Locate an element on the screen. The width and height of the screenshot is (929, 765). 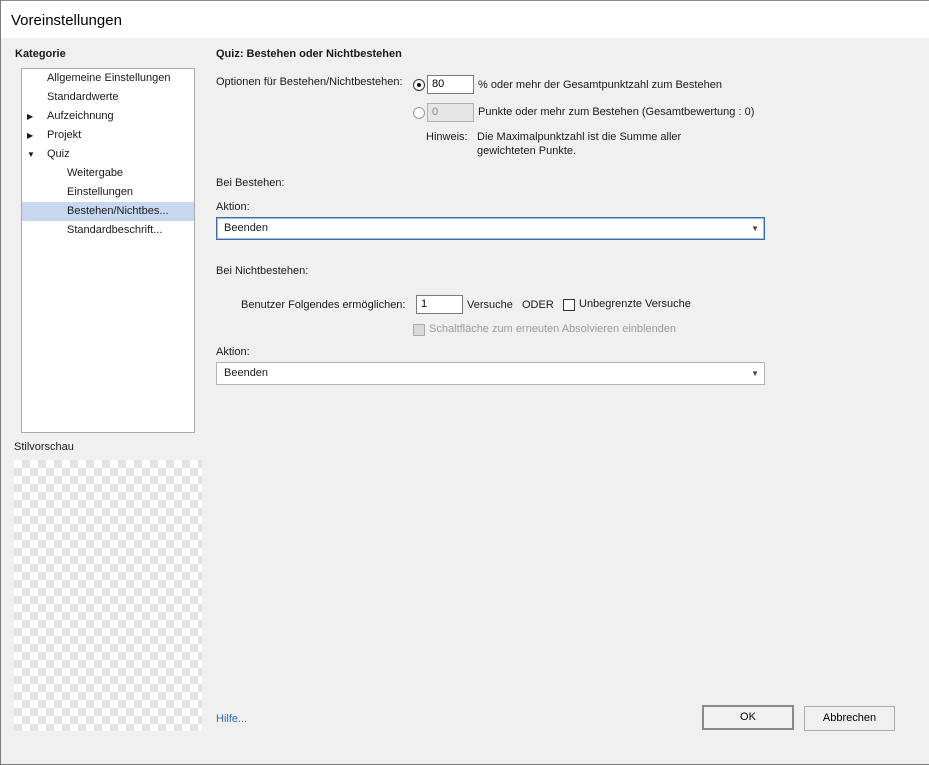
tree-item-defaults: Standardwerte is located at coordinates (108, 97).